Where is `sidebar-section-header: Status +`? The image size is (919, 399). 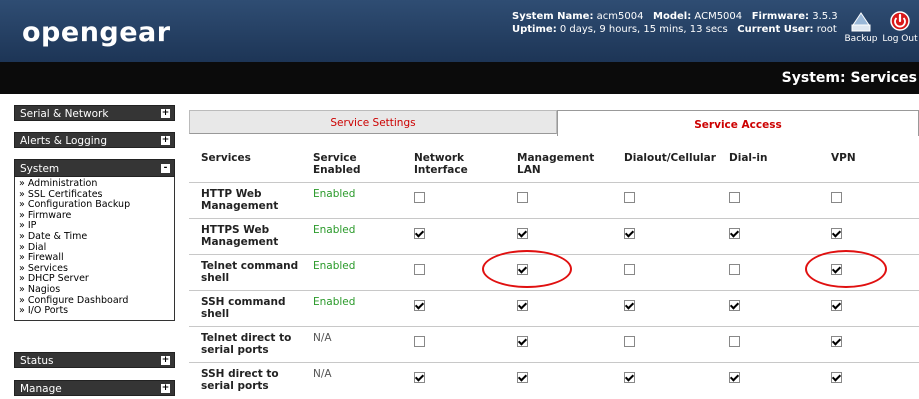 sidebar-section-header: Status + is located at coordinates (94, 360).